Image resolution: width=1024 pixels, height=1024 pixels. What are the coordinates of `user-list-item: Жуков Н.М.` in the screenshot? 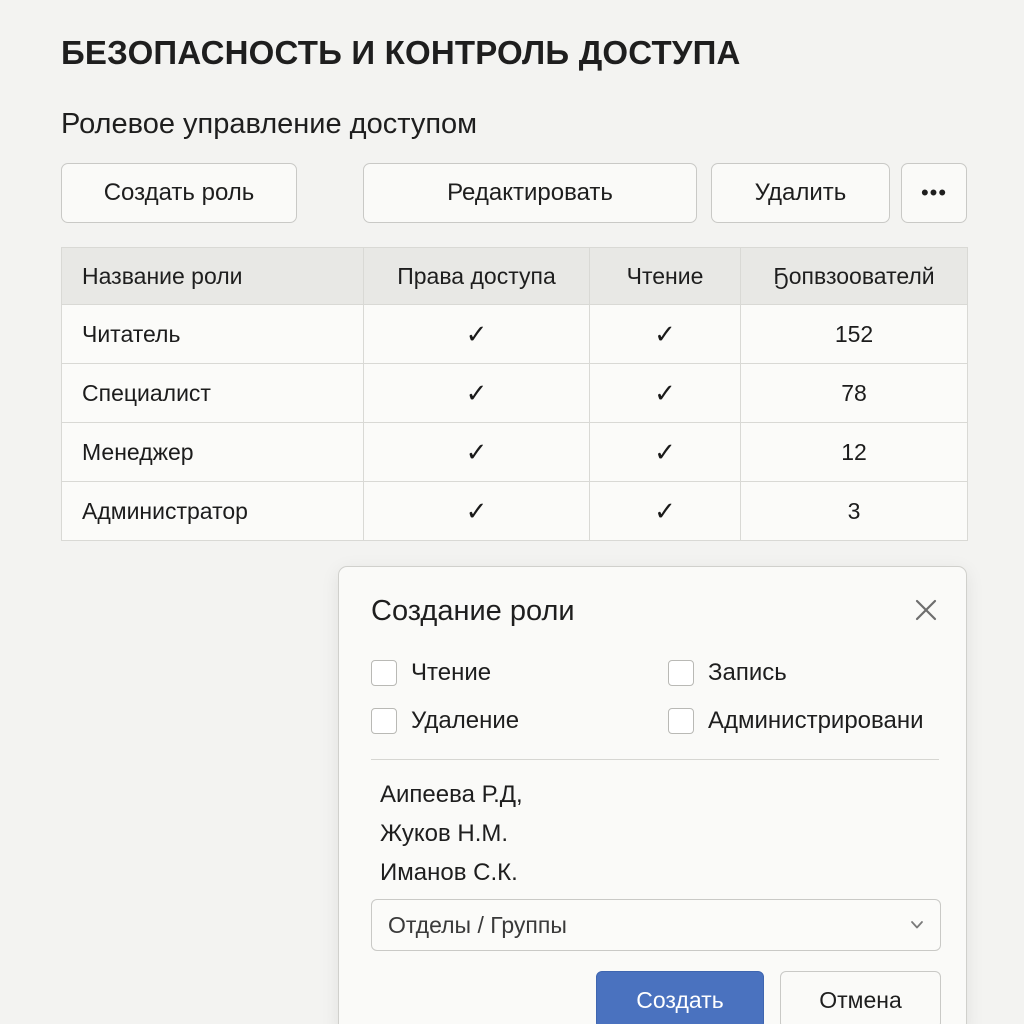 It's located at (444, 834).